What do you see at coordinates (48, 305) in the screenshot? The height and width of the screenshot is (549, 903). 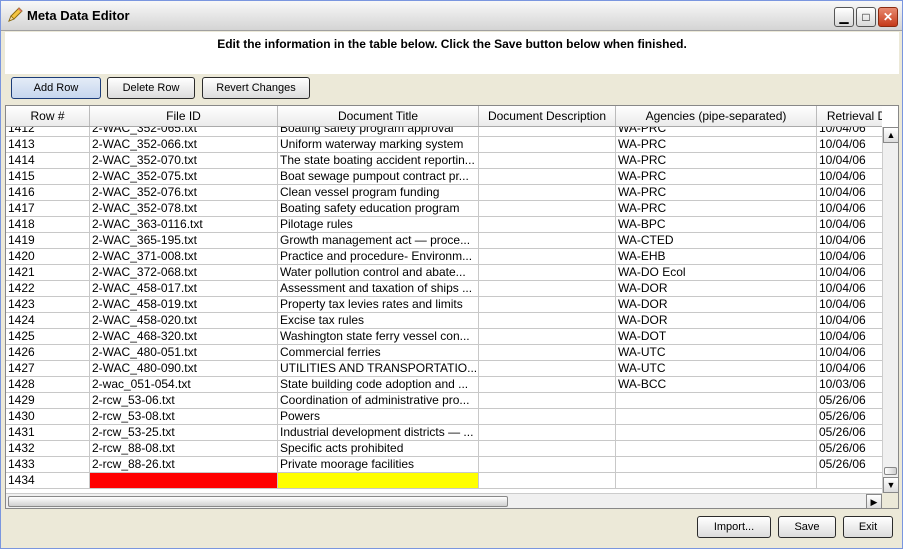 I see `cell-row-number: 1423` at bounding box center [48, 305].